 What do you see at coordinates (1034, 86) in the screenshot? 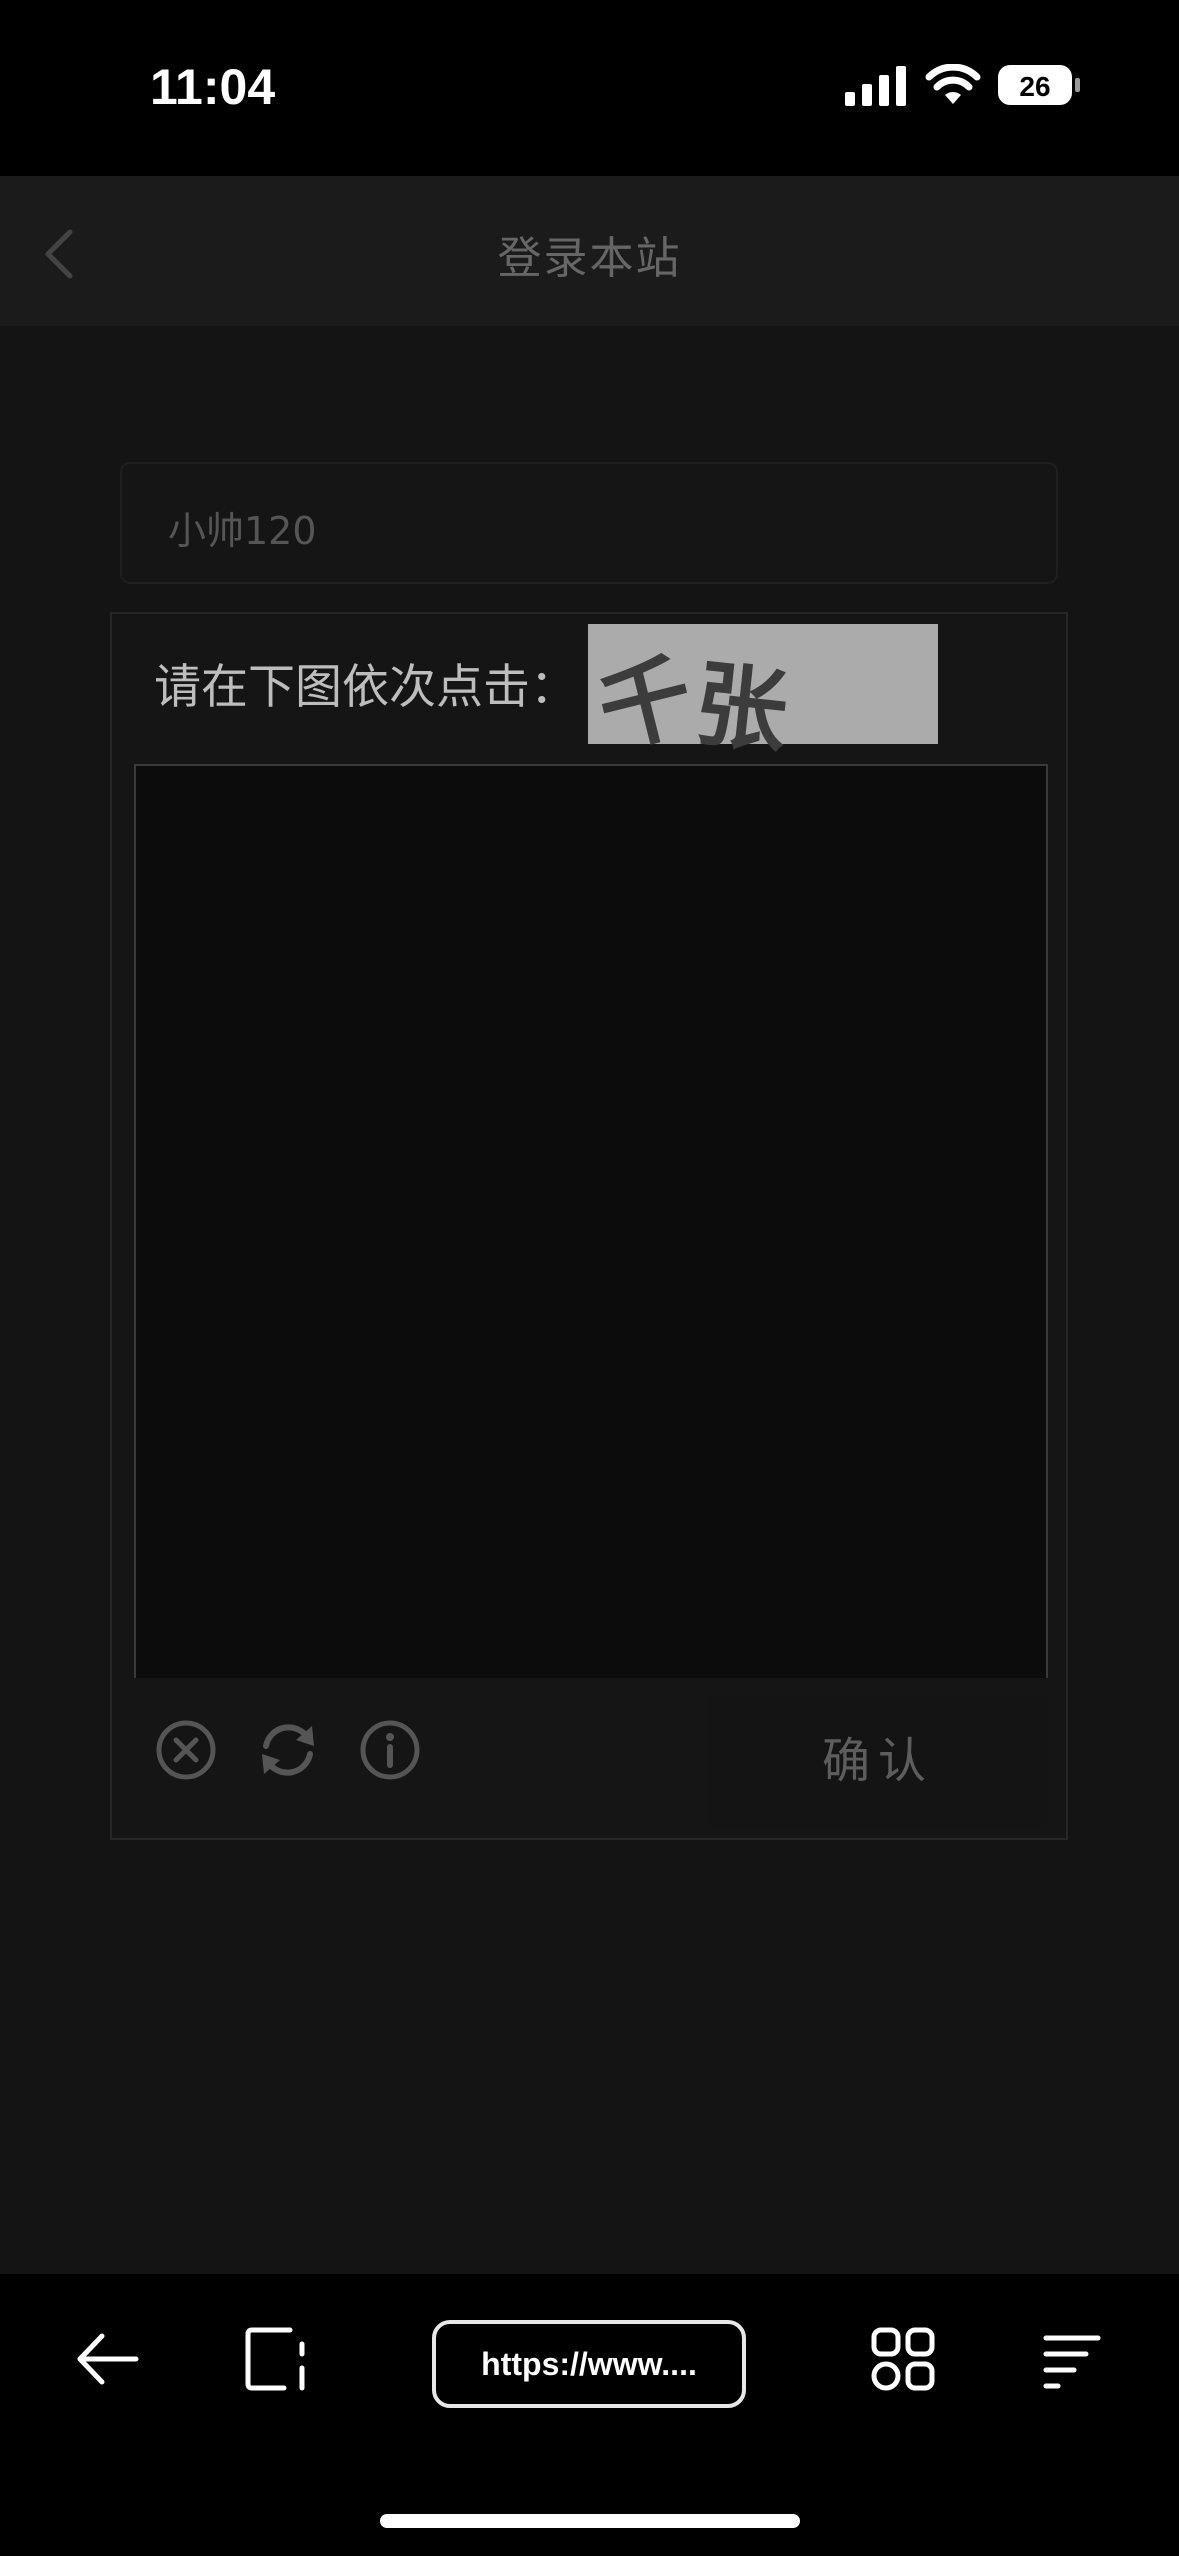
I see `battery-level: 26` at bounding box center [1034, 86].